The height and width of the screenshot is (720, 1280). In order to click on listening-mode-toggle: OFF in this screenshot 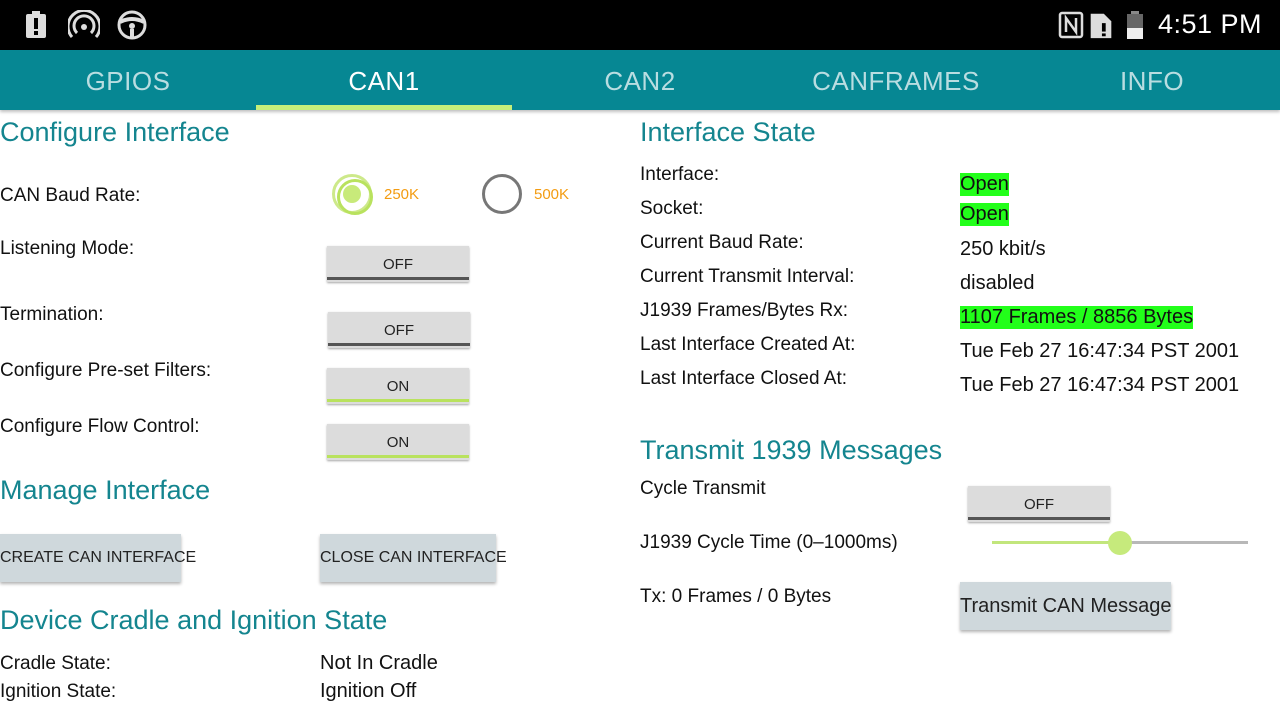, I will do `click(398, 264)`.